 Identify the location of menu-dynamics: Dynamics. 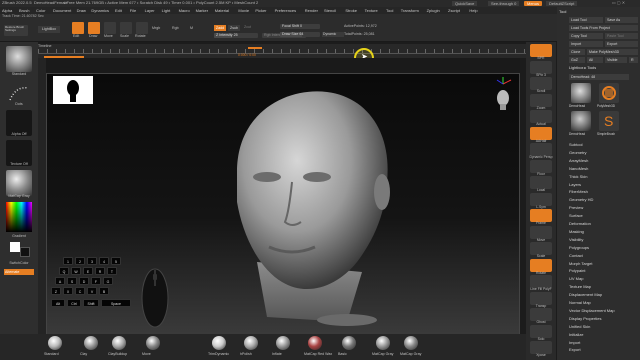
(100, 10).